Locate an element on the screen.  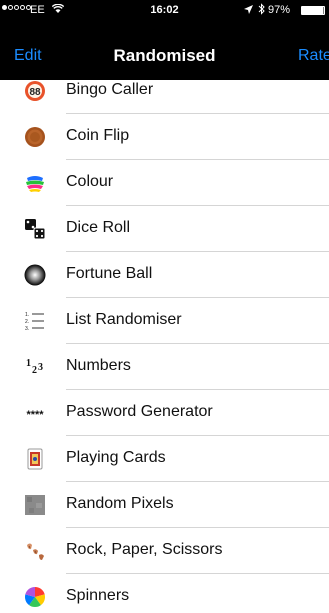
colour-splash-icon is located at coordinates (35, 184).